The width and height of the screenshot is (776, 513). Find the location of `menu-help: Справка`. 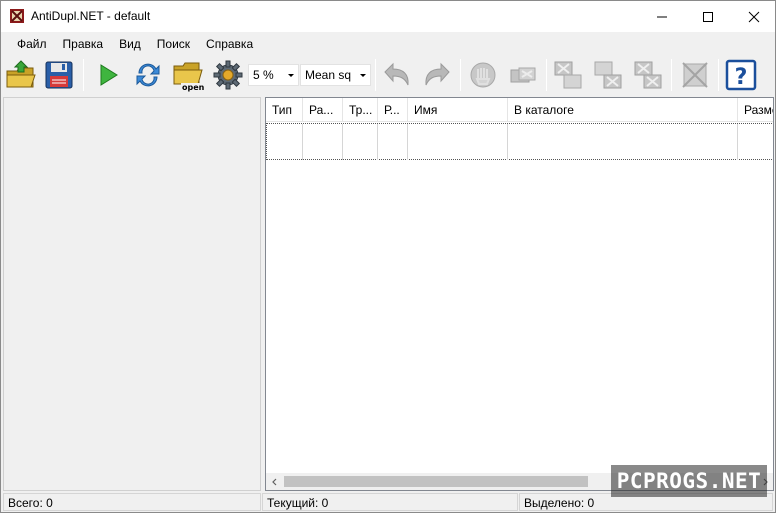

menu-help: Справка is located at coordinates (229, 44).